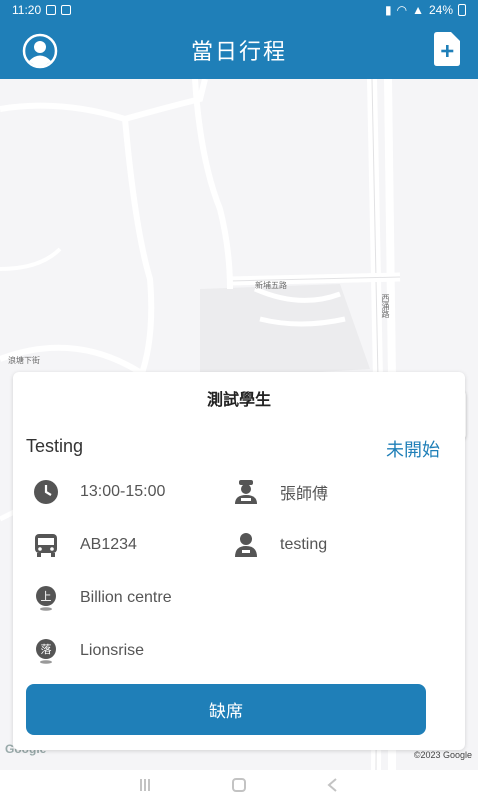 Image resolution: width=478 pixels, height=800 pixels. I want to click on attendant-icon, so click(246, 545).